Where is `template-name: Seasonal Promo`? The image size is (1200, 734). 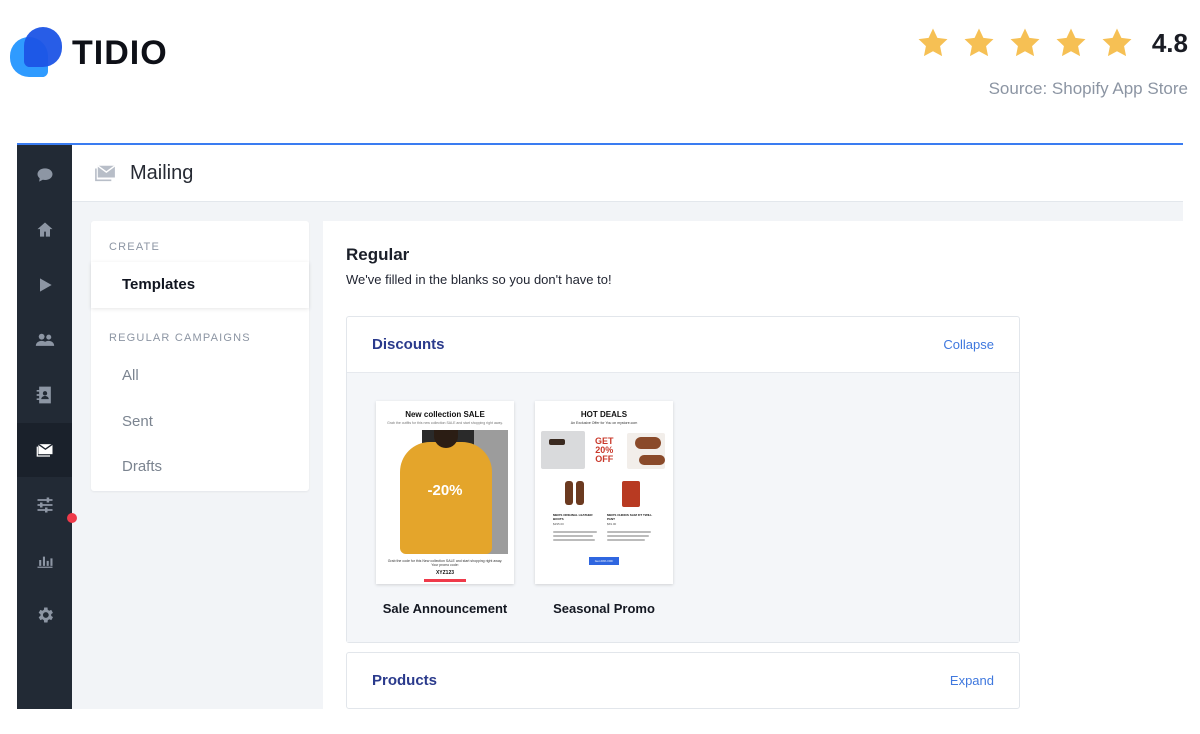 template-name: Seasonal Promo is located at coordinates (604, 608).